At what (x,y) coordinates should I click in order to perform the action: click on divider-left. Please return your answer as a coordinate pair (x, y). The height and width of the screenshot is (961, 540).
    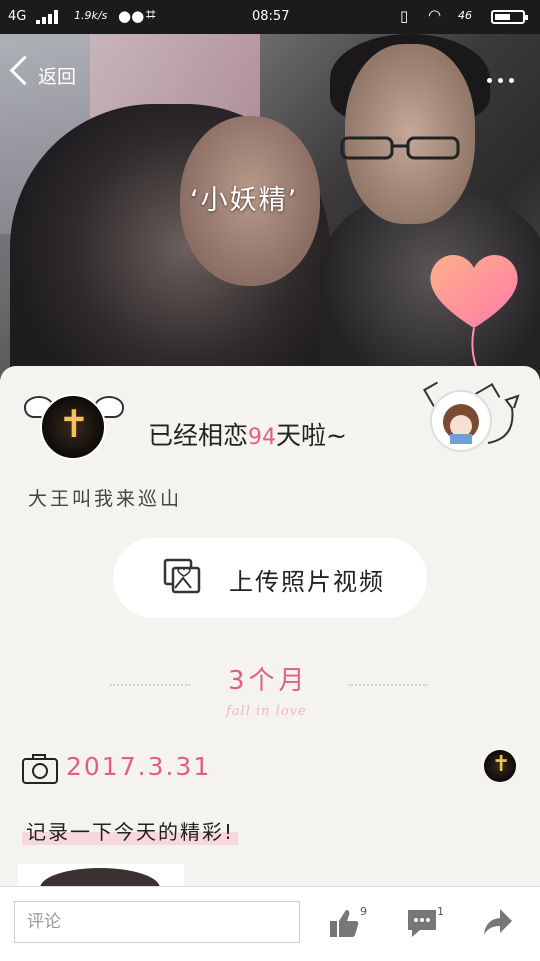
    Looking at the image, I should click on (150, 685).